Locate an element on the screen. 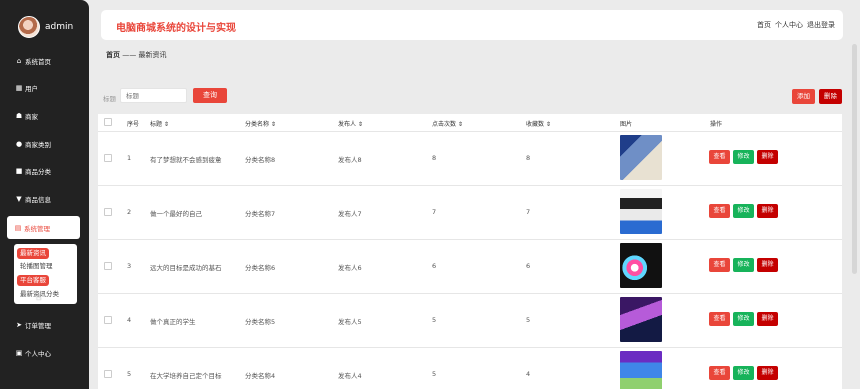 The height and width of the screenshot is (389, 860). app-title: 电脑商城系统的设计与实现 is located at coordinates (176, 28).